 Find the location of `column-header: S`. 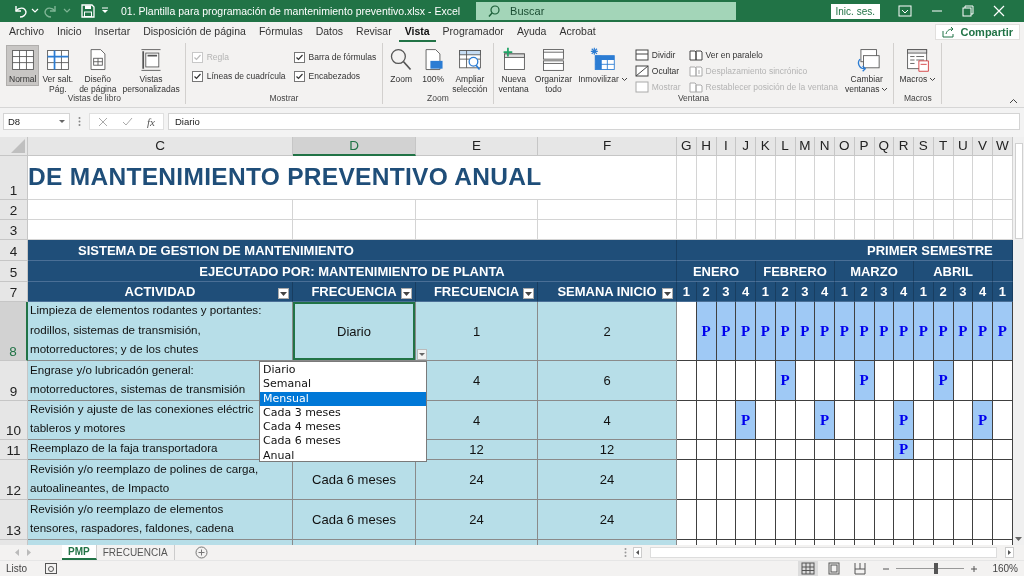

column-header: S is located at coordinates (924, 146).